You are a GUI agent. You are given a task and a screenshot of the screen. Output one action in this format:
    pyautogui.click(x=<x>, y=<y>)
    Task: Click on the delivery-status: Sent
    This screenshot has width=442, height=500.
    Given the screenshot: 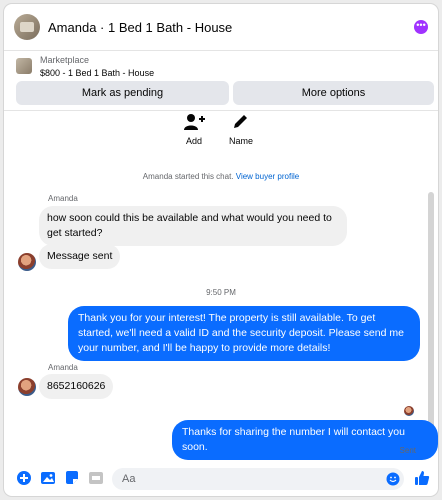 What is the action you would take?
    pyautogui.click(x=407, y=450)
    